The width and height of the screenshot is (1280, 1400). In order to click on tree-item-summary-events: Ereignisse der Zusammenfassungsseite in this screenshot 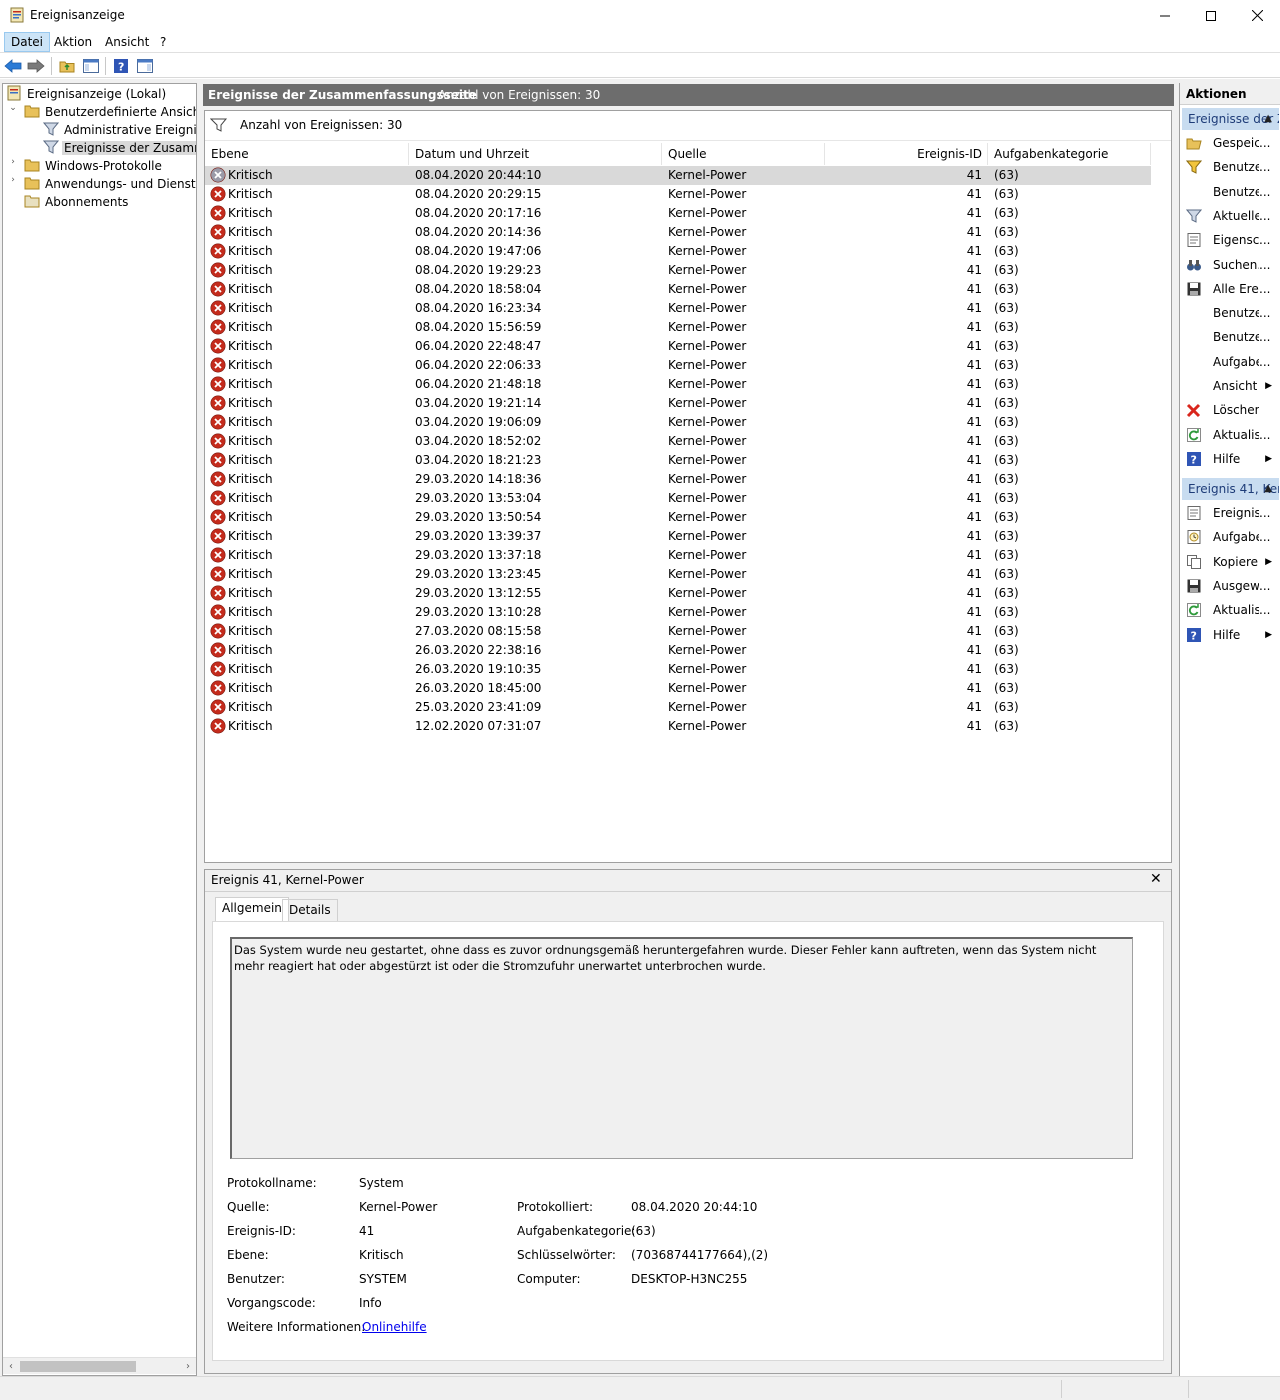, I will do `click(119, 148)`.